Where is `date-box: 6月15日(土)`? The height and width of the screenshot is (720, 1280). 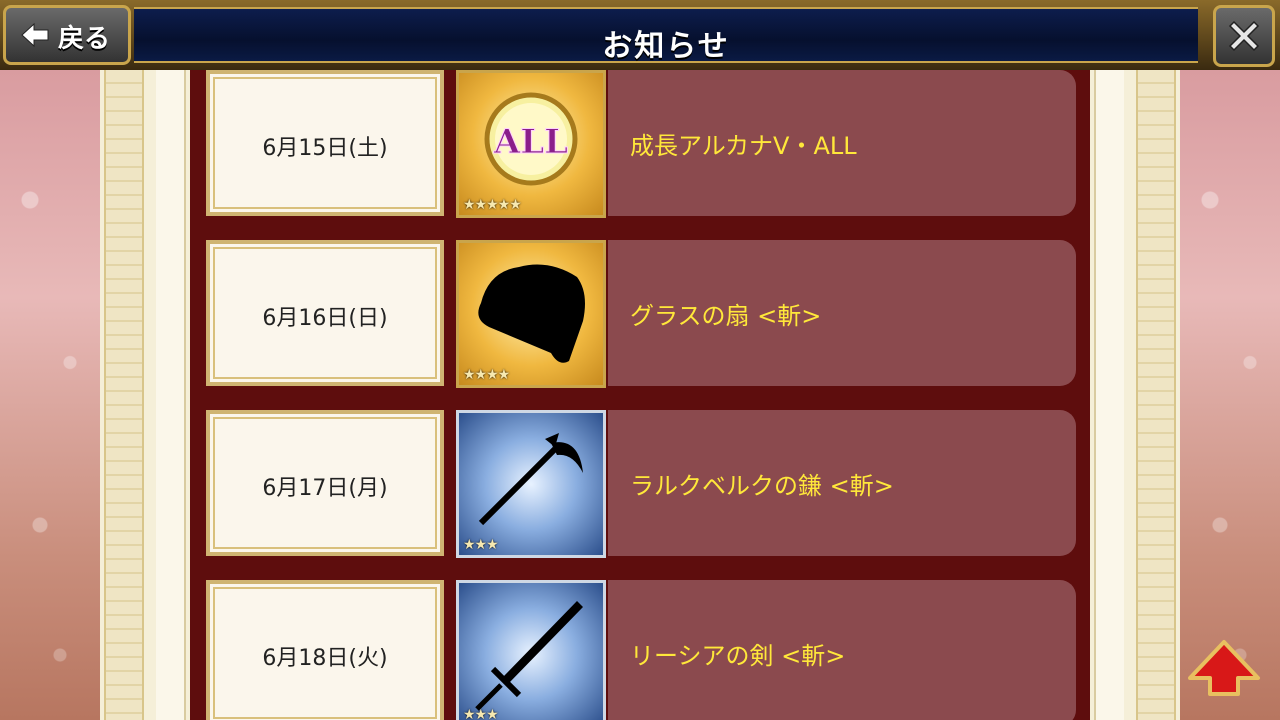 date-box: 6月15日(土) is located at coordinates (325, 143).